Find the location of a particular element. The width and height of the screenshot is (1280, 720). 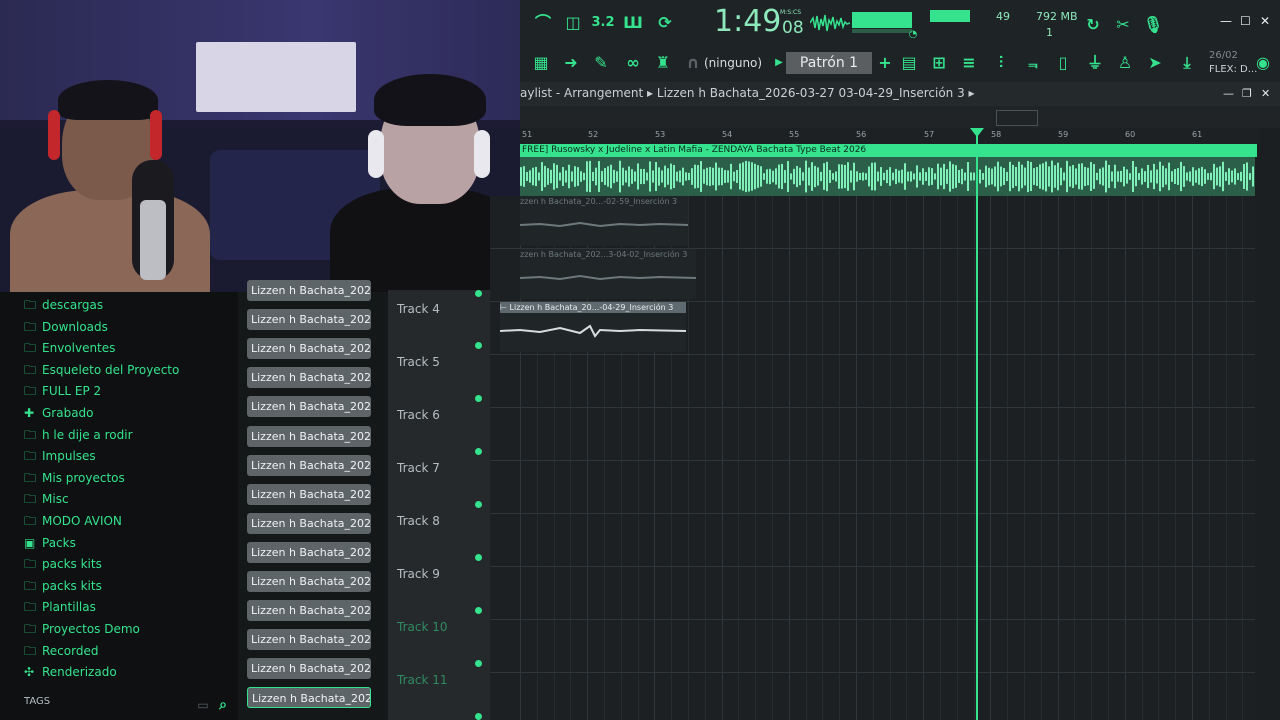

mic-icon: 🎙 is located at coordinates (1153, 25).